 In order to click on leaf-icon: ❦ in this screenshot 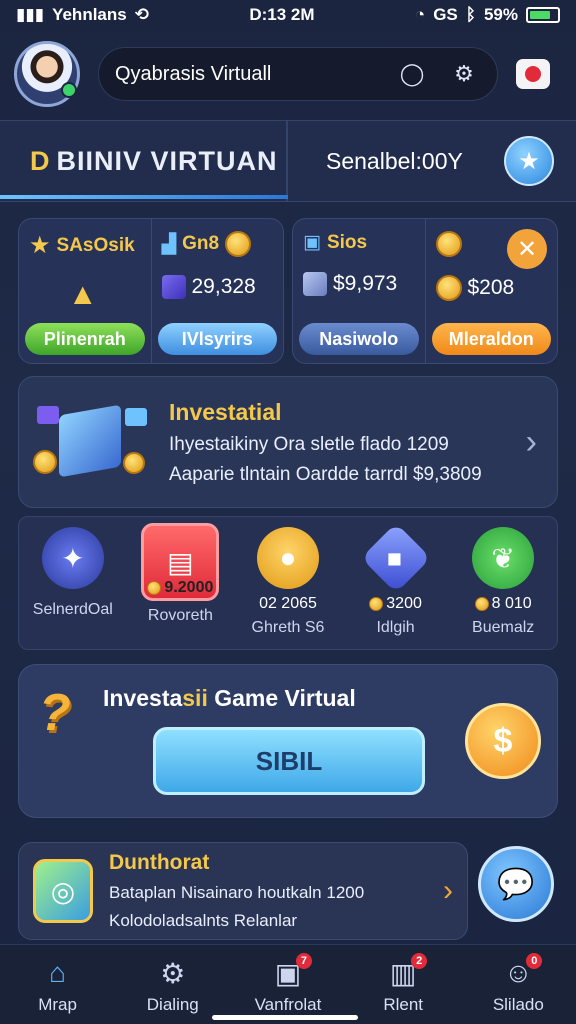, I will do `click(503, 558)`.